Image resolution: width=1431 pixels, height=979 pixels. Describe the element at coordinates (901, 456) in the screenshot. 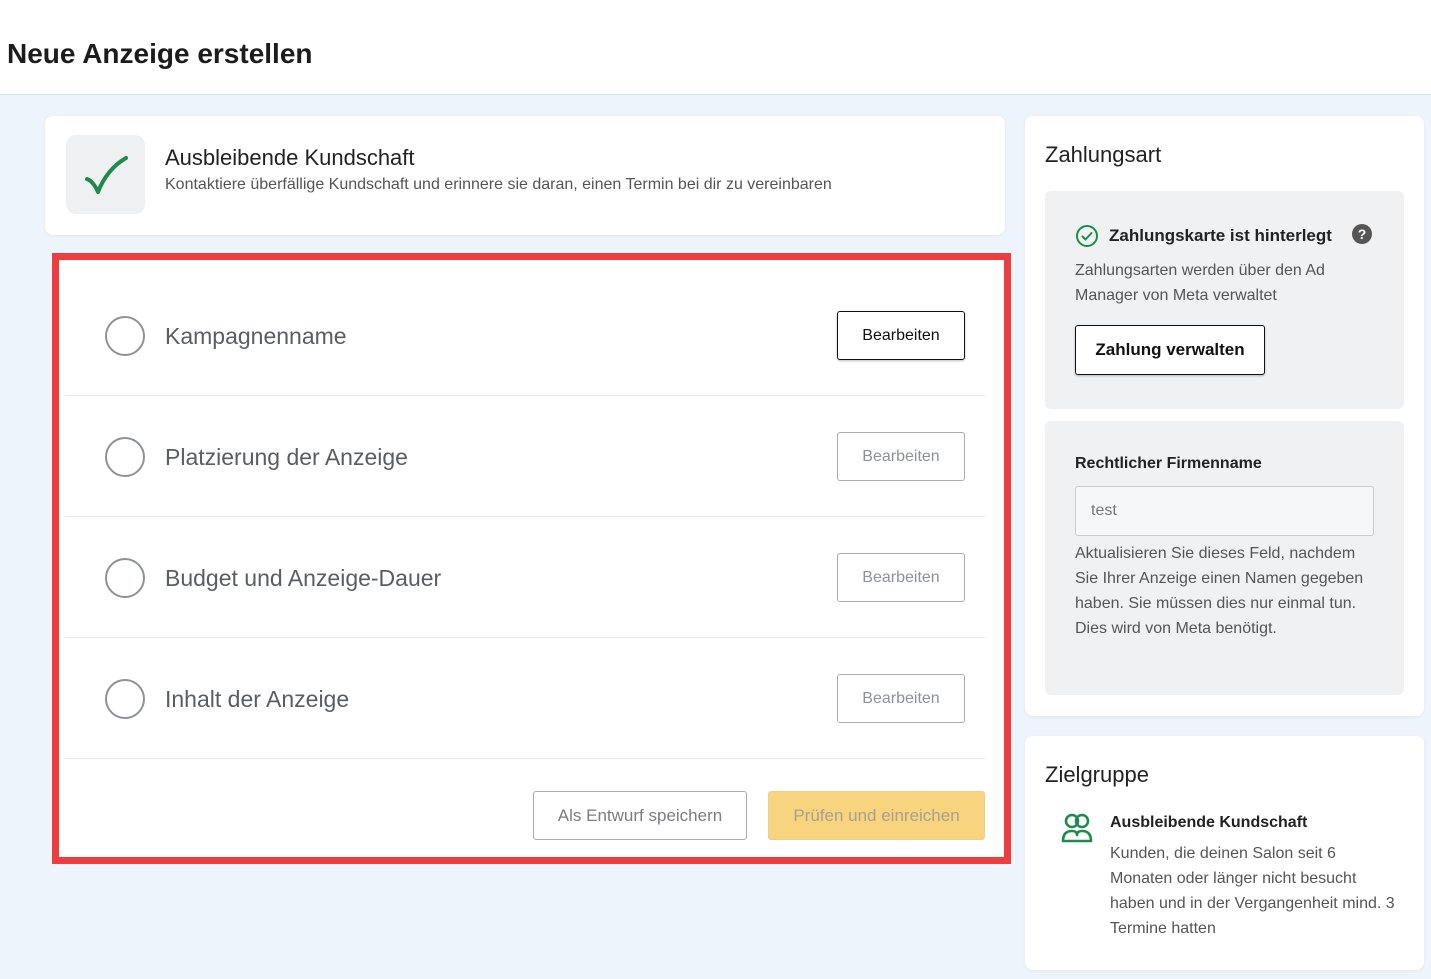

I see `edit-placement-button: Bearbeiten` at that location.